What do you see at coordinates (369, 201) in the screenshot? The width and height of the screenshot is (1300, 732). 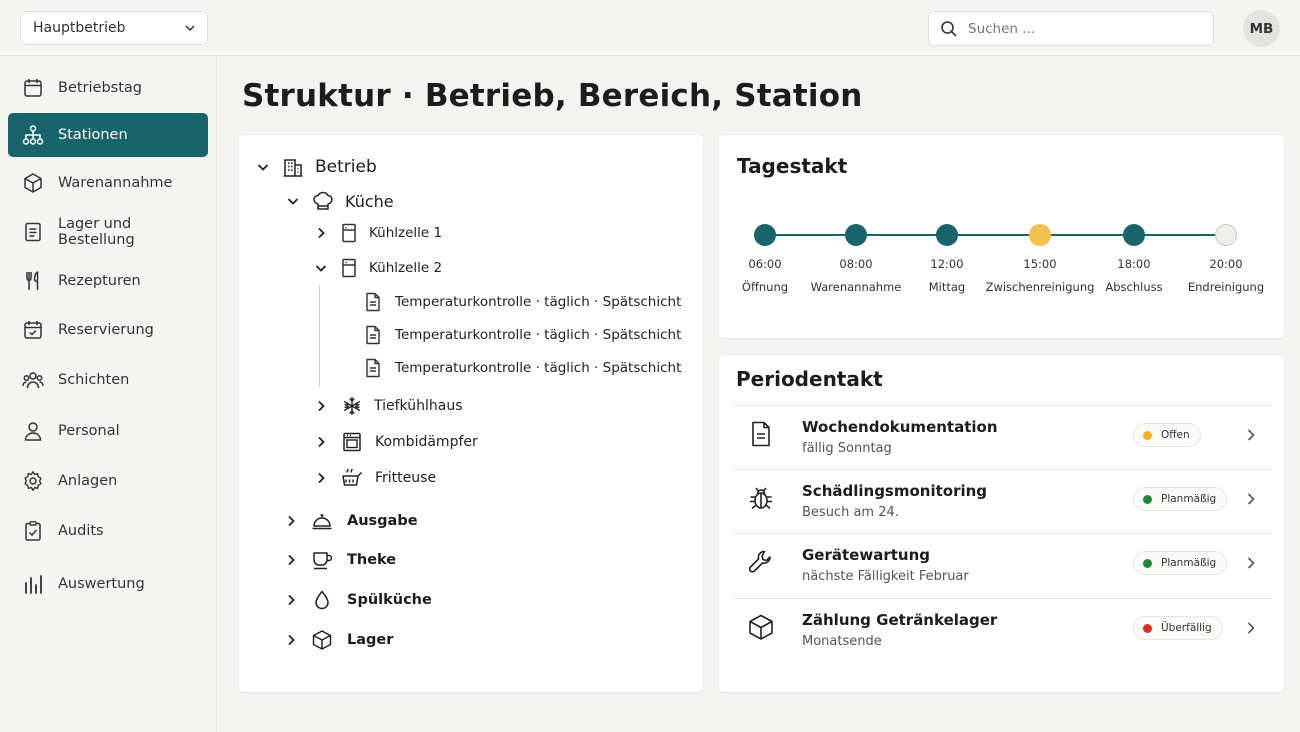 I see `tree-label: Küche` at bounding box center [369, 201].